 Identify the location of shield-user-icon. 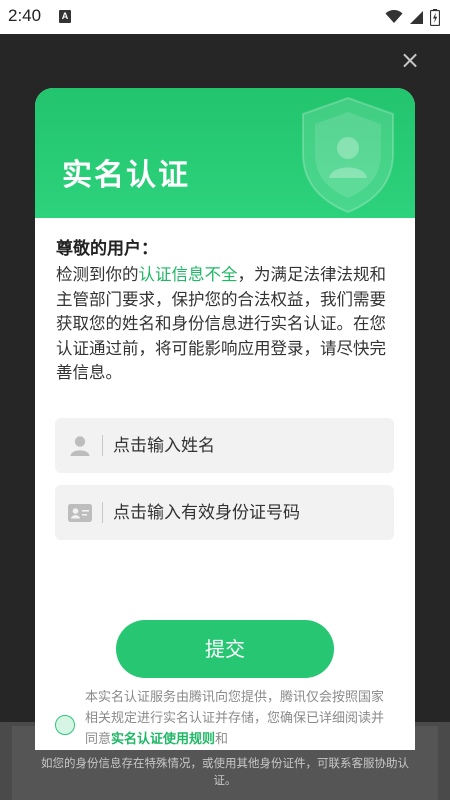
(348, 155).